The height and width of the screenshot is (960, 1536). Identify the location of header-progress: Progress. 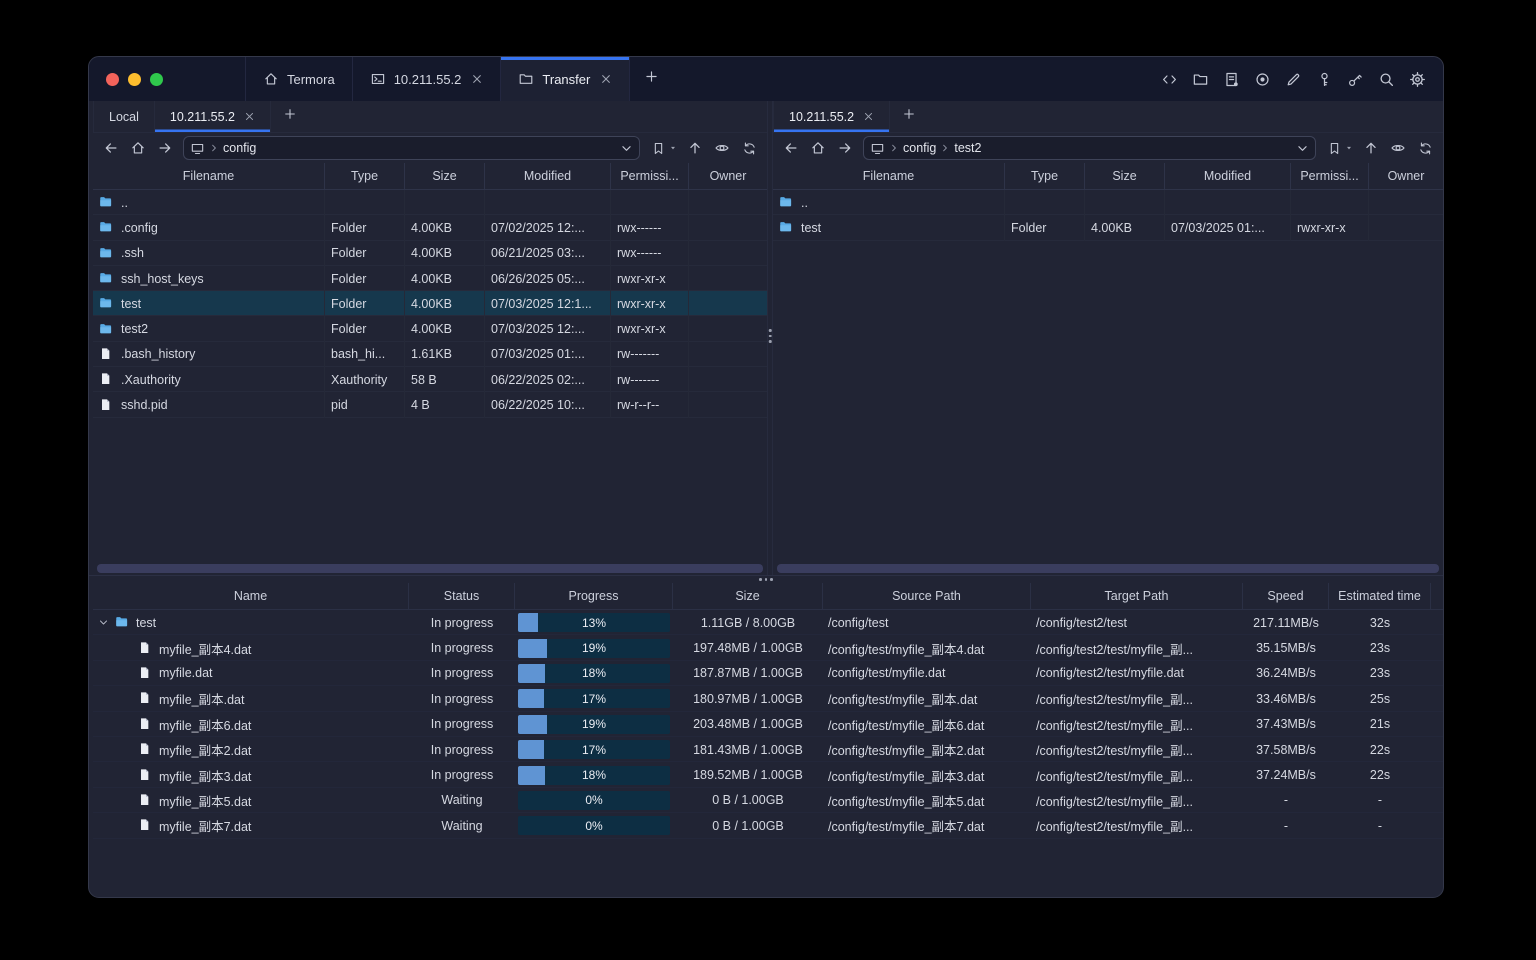
(594, 596).